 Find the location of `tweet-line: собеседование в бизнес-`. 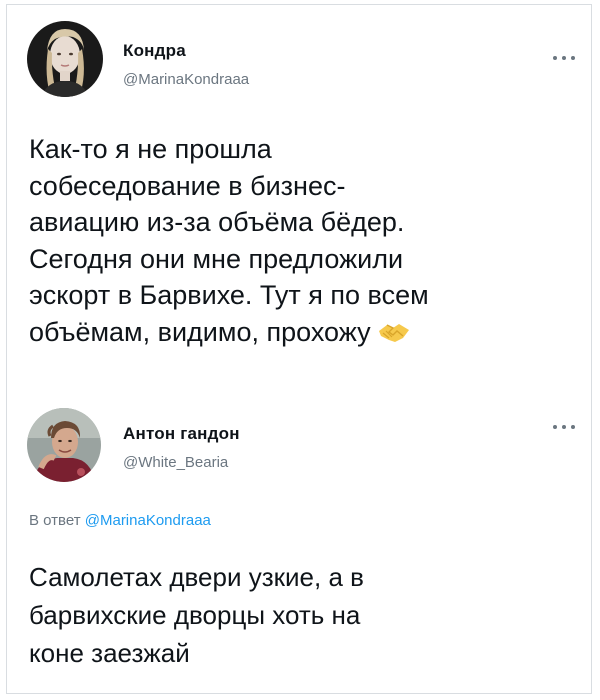

tweet-line: собеседование в бизнес- is located at coordinates (187, 185).